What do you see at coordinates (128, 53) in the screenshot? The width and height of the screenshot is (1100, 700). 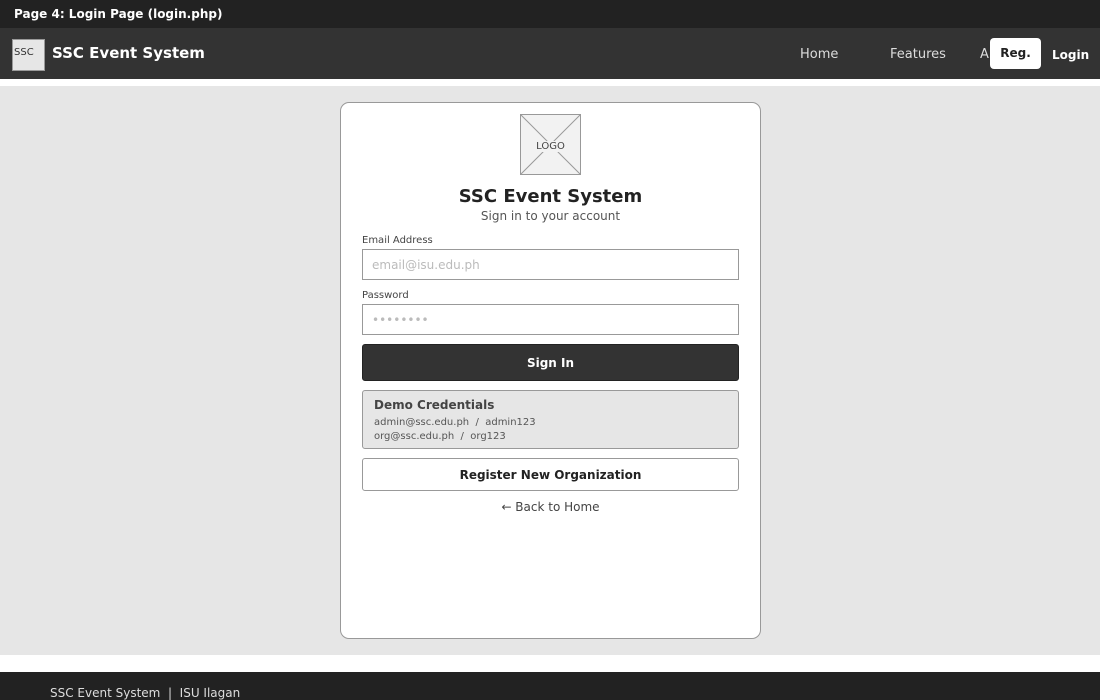 I see `nav-brand: SSC Event System` at bounding box center [128, 53].